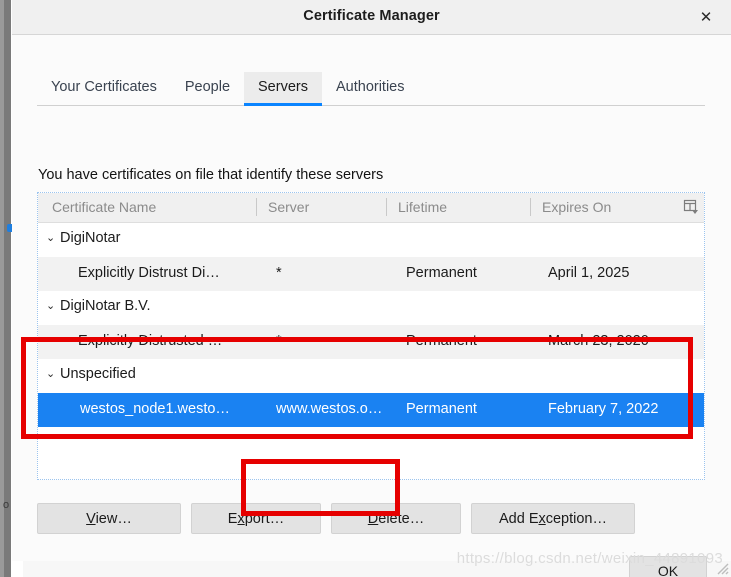 This screenshot has height=577, width=731. What do you see at coordinates (90, 238) in the screenshot?
I see `group-label: DigiNotar` at bounding box center [90, 238].